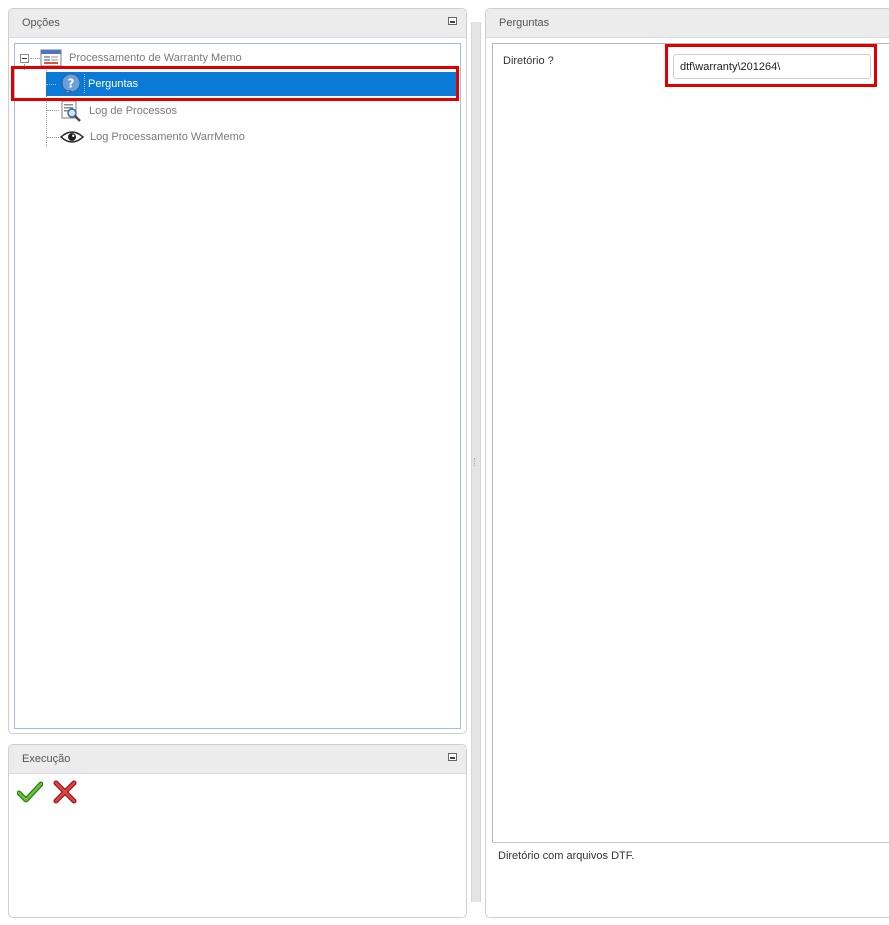  I want to click on directory-field-label: Diretório ?, so click(528, 61).